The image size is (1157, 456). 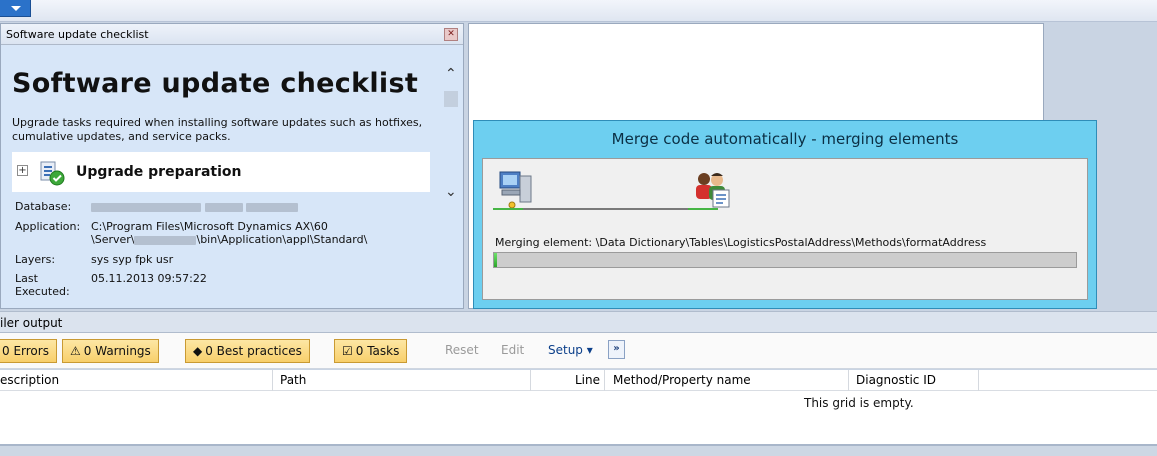 What do you see at coordinates (29, 380) in the screenshot?
I see `column-description: escription` at bounding box center [29, 380].